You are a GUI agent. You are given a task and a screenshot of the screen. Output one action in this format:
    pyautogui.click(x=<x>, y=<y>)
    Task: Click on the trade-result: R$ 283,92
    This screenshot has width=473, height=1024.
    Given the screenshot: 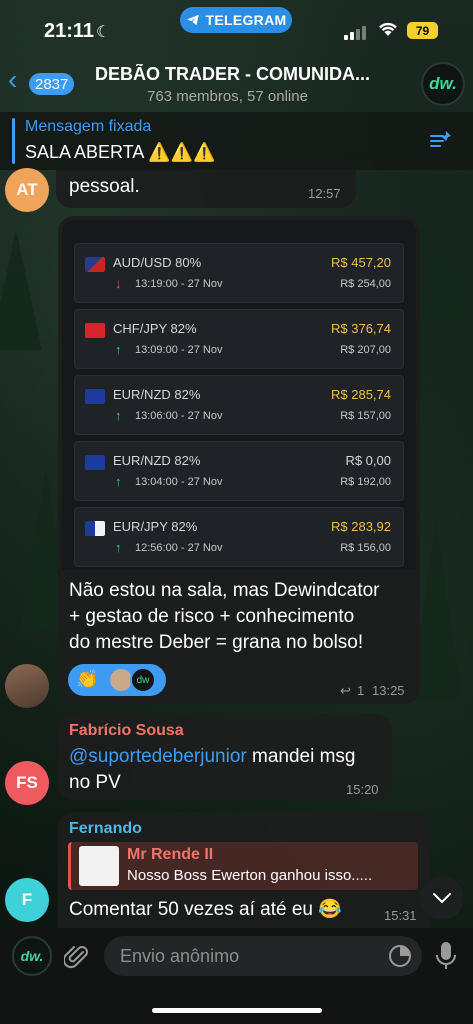 What is the action you would take?
    pyautogui.click(x=361, y=526)
    